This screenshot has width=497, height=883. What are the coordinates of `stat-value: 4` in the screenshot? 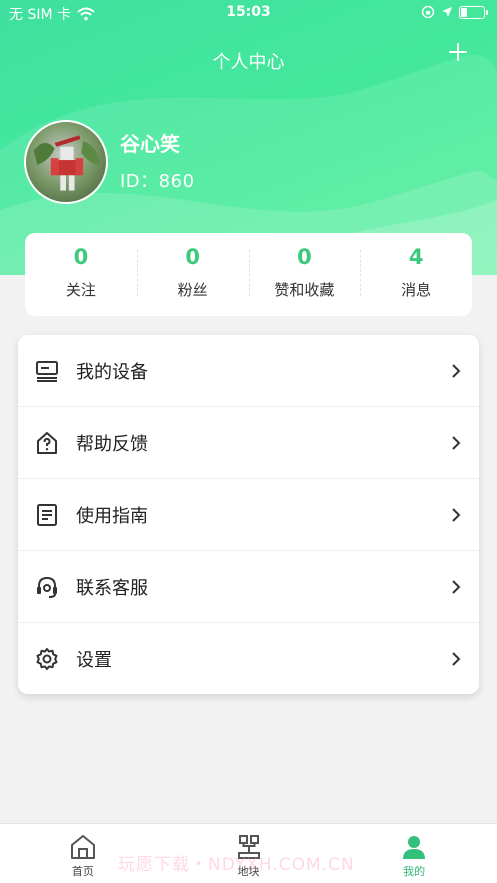 It's located at (416, 257).